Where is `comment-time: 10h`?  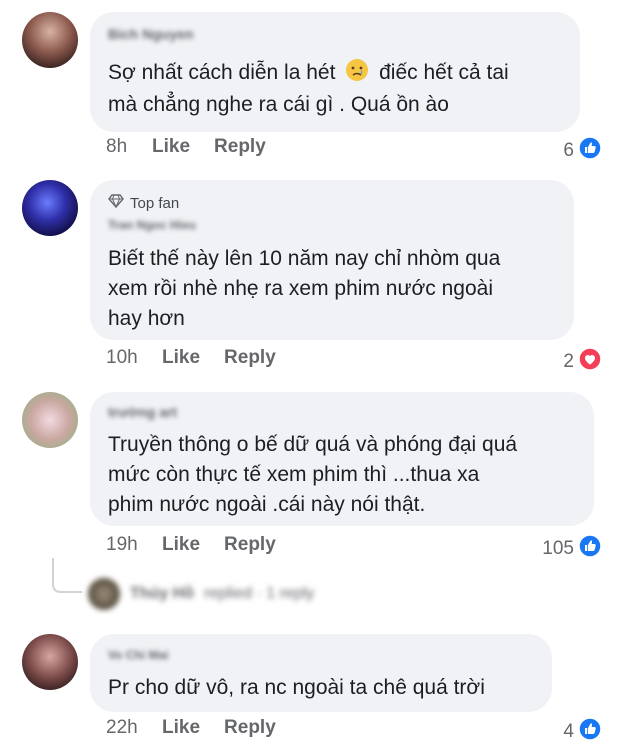 comment-time: 10h is located at coordinates (134, 358).